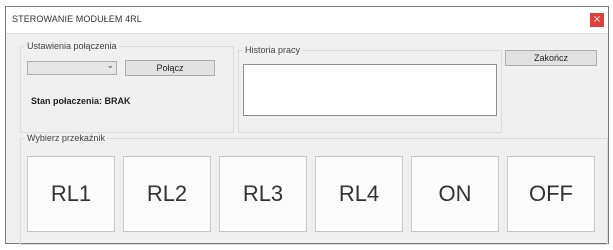 The height and width of the screenshot is (250, 613). What do you see at coordinates (307, 20) in the screenshot?
I see `title-bar: STEROWANIE MODUŁEM 4RL ×` at bounding box center [307, 20].